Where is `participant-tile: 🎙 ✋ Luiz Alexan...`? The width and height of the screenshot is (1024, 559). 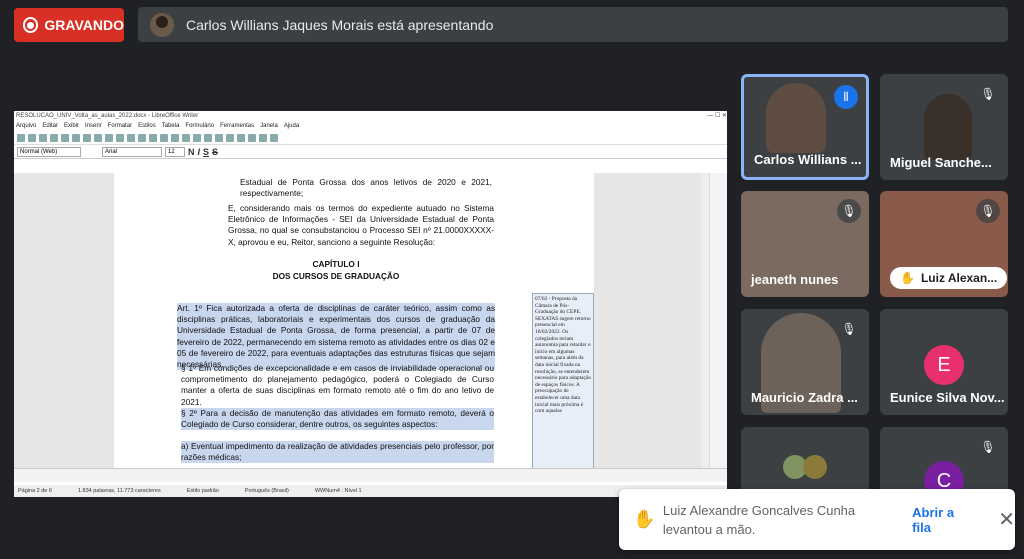
participant-tile: 🎙 ✋ Luiz Alexan... is located at coordinates (944, 244).